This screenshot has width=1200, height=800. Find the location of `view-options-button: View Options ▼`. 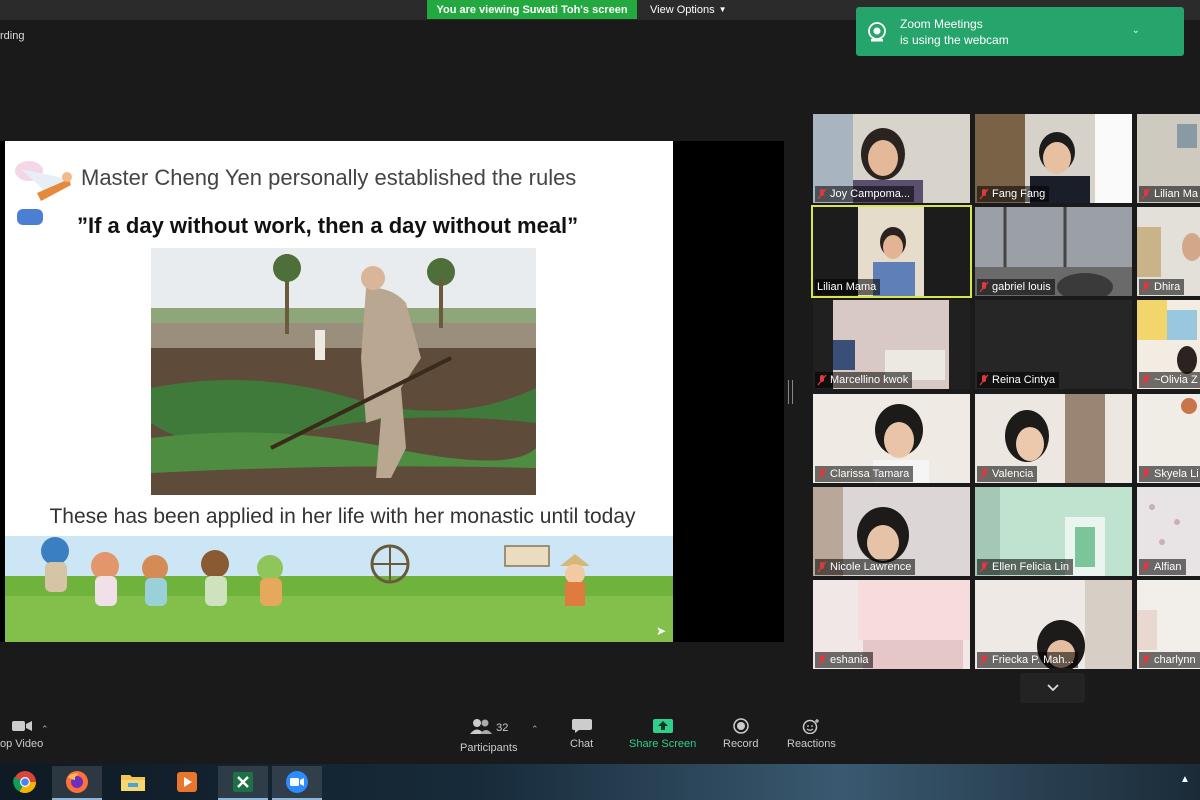

view-options-button: View Options ▼ is located at coordinates (697, 9).